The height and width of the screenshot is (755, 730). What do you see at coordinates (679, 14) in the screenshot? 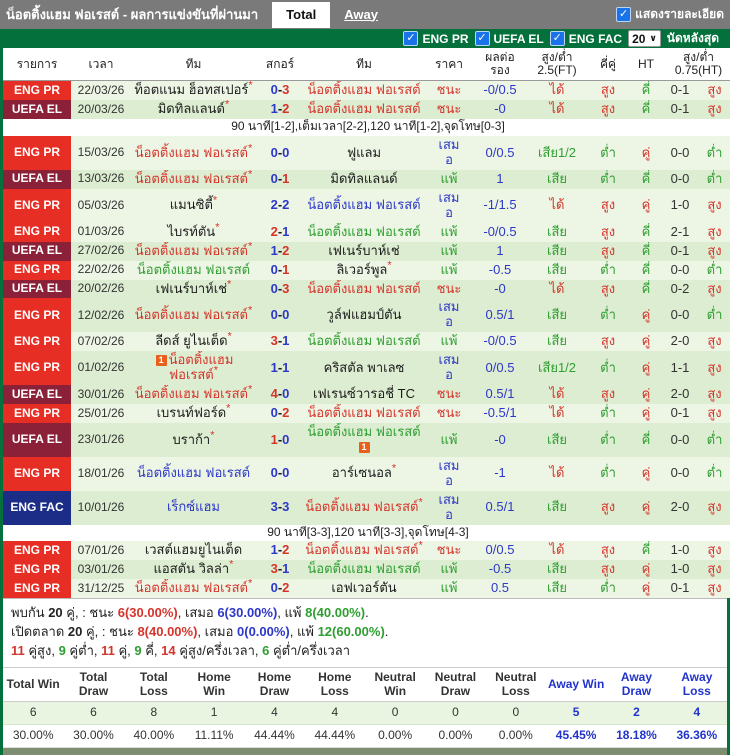
I see `show-details-label: แสดงรายละเอียด` at bounding box center [679, 14].